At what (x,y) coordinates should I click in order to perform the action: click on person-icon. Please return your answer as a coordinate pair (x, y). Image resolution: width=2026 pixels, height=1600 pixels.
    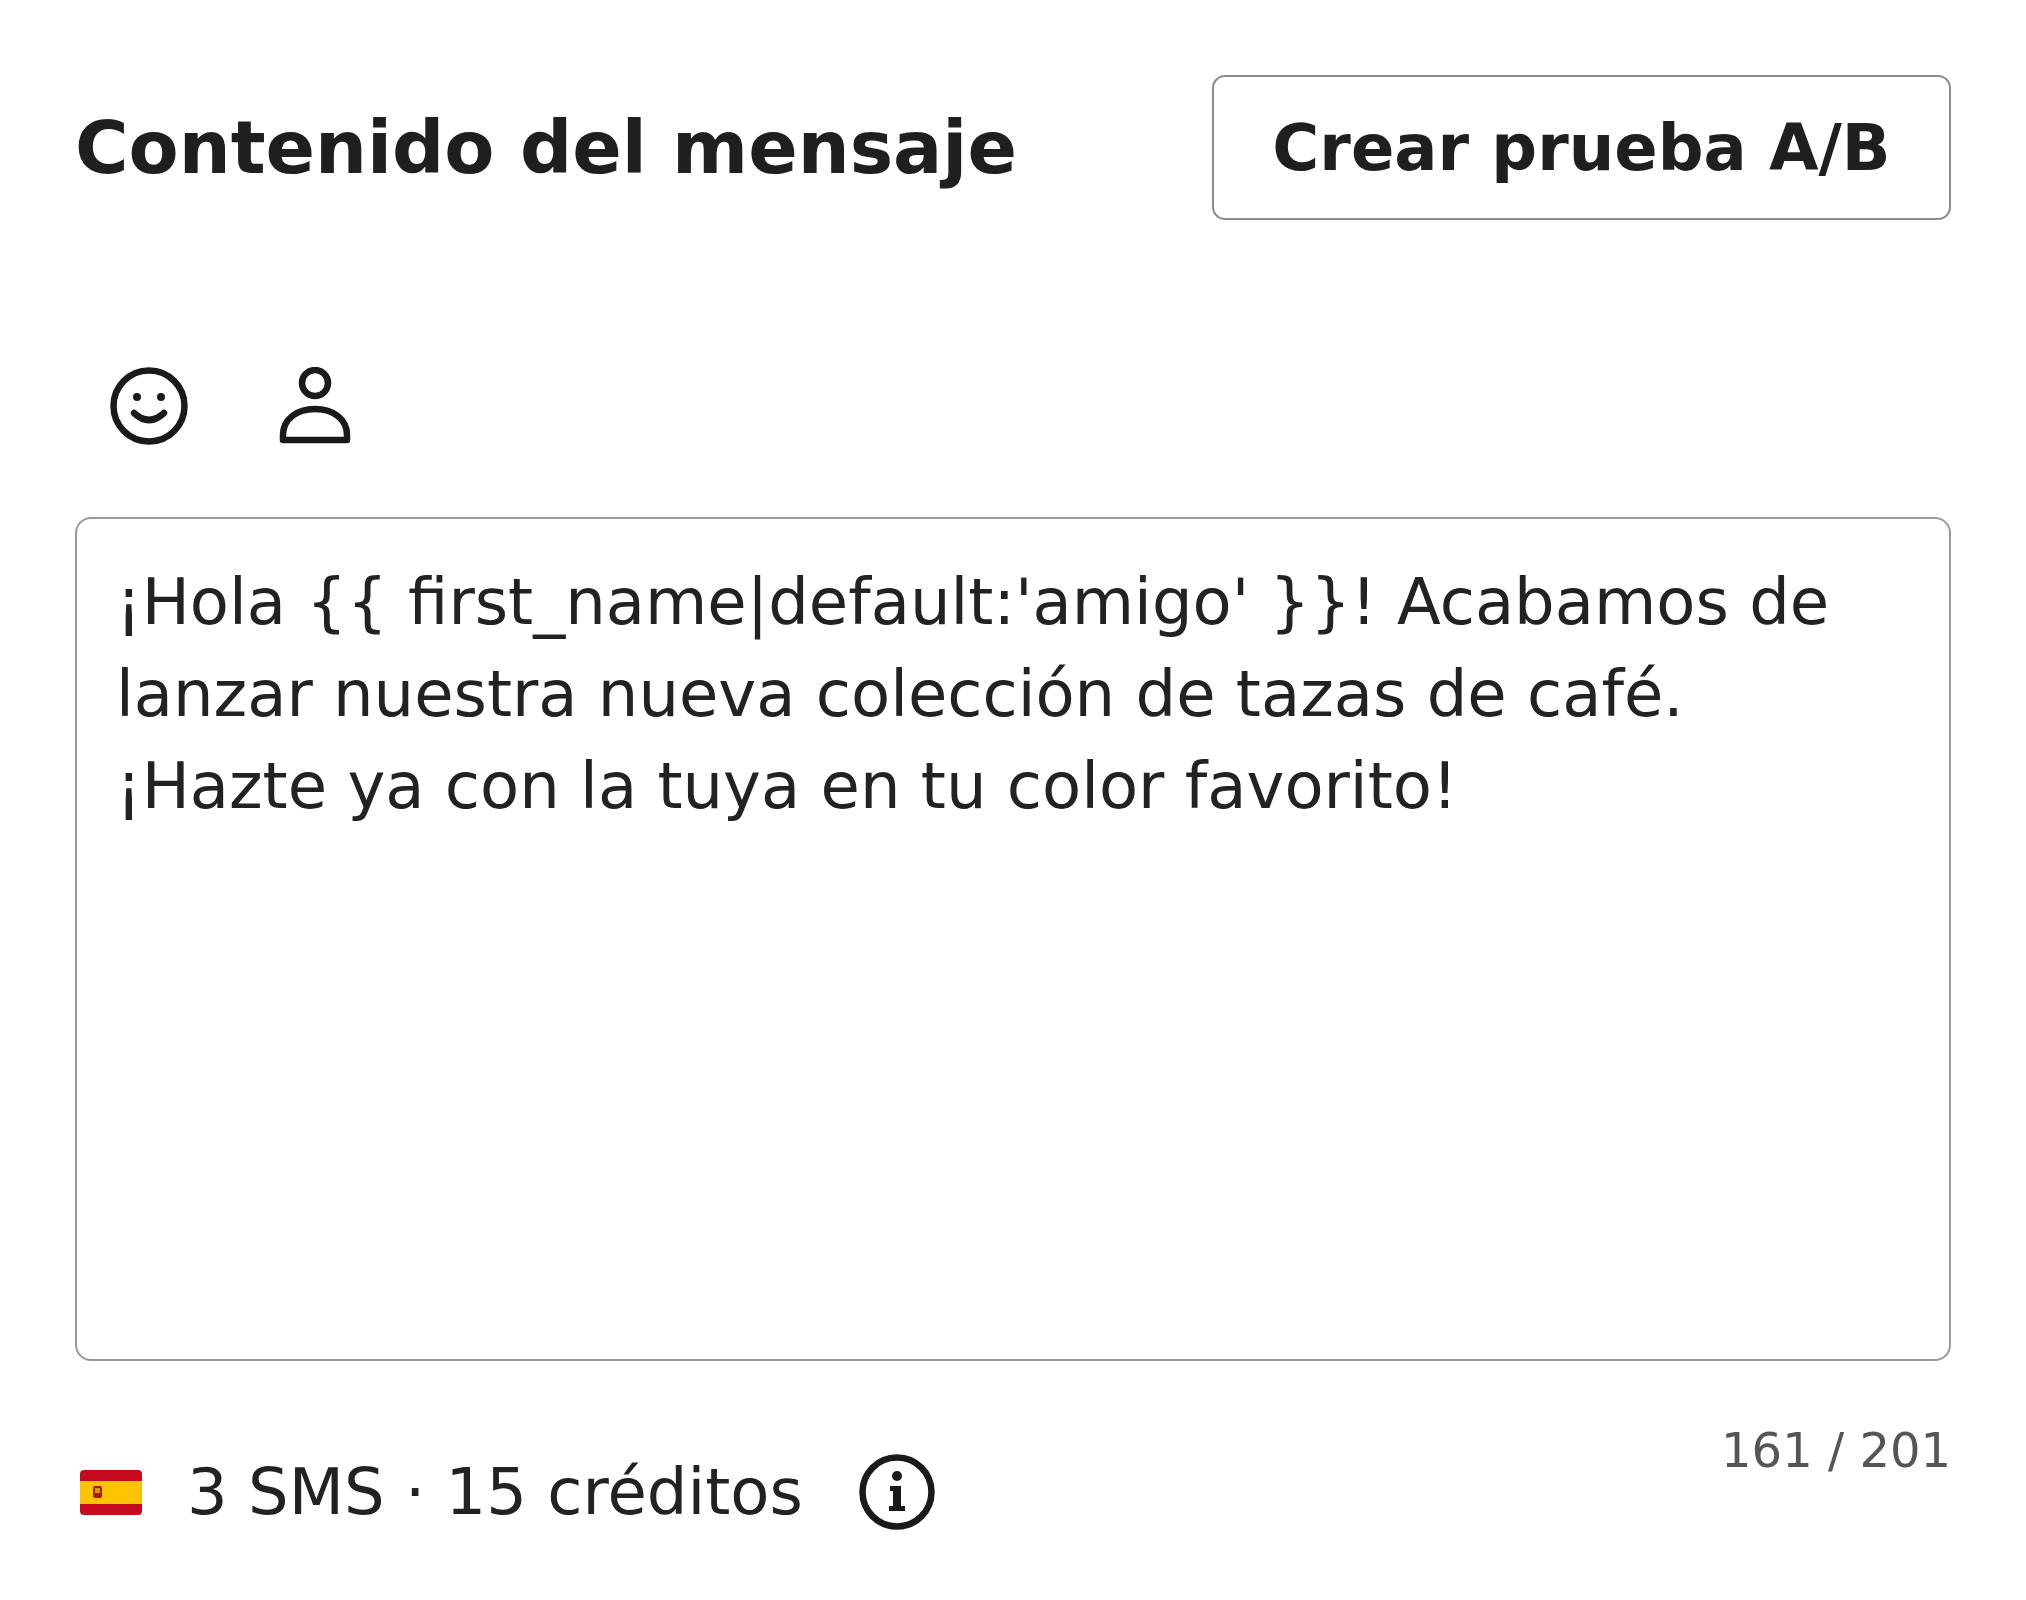
    Looking at the image, I should click on (315, 406).